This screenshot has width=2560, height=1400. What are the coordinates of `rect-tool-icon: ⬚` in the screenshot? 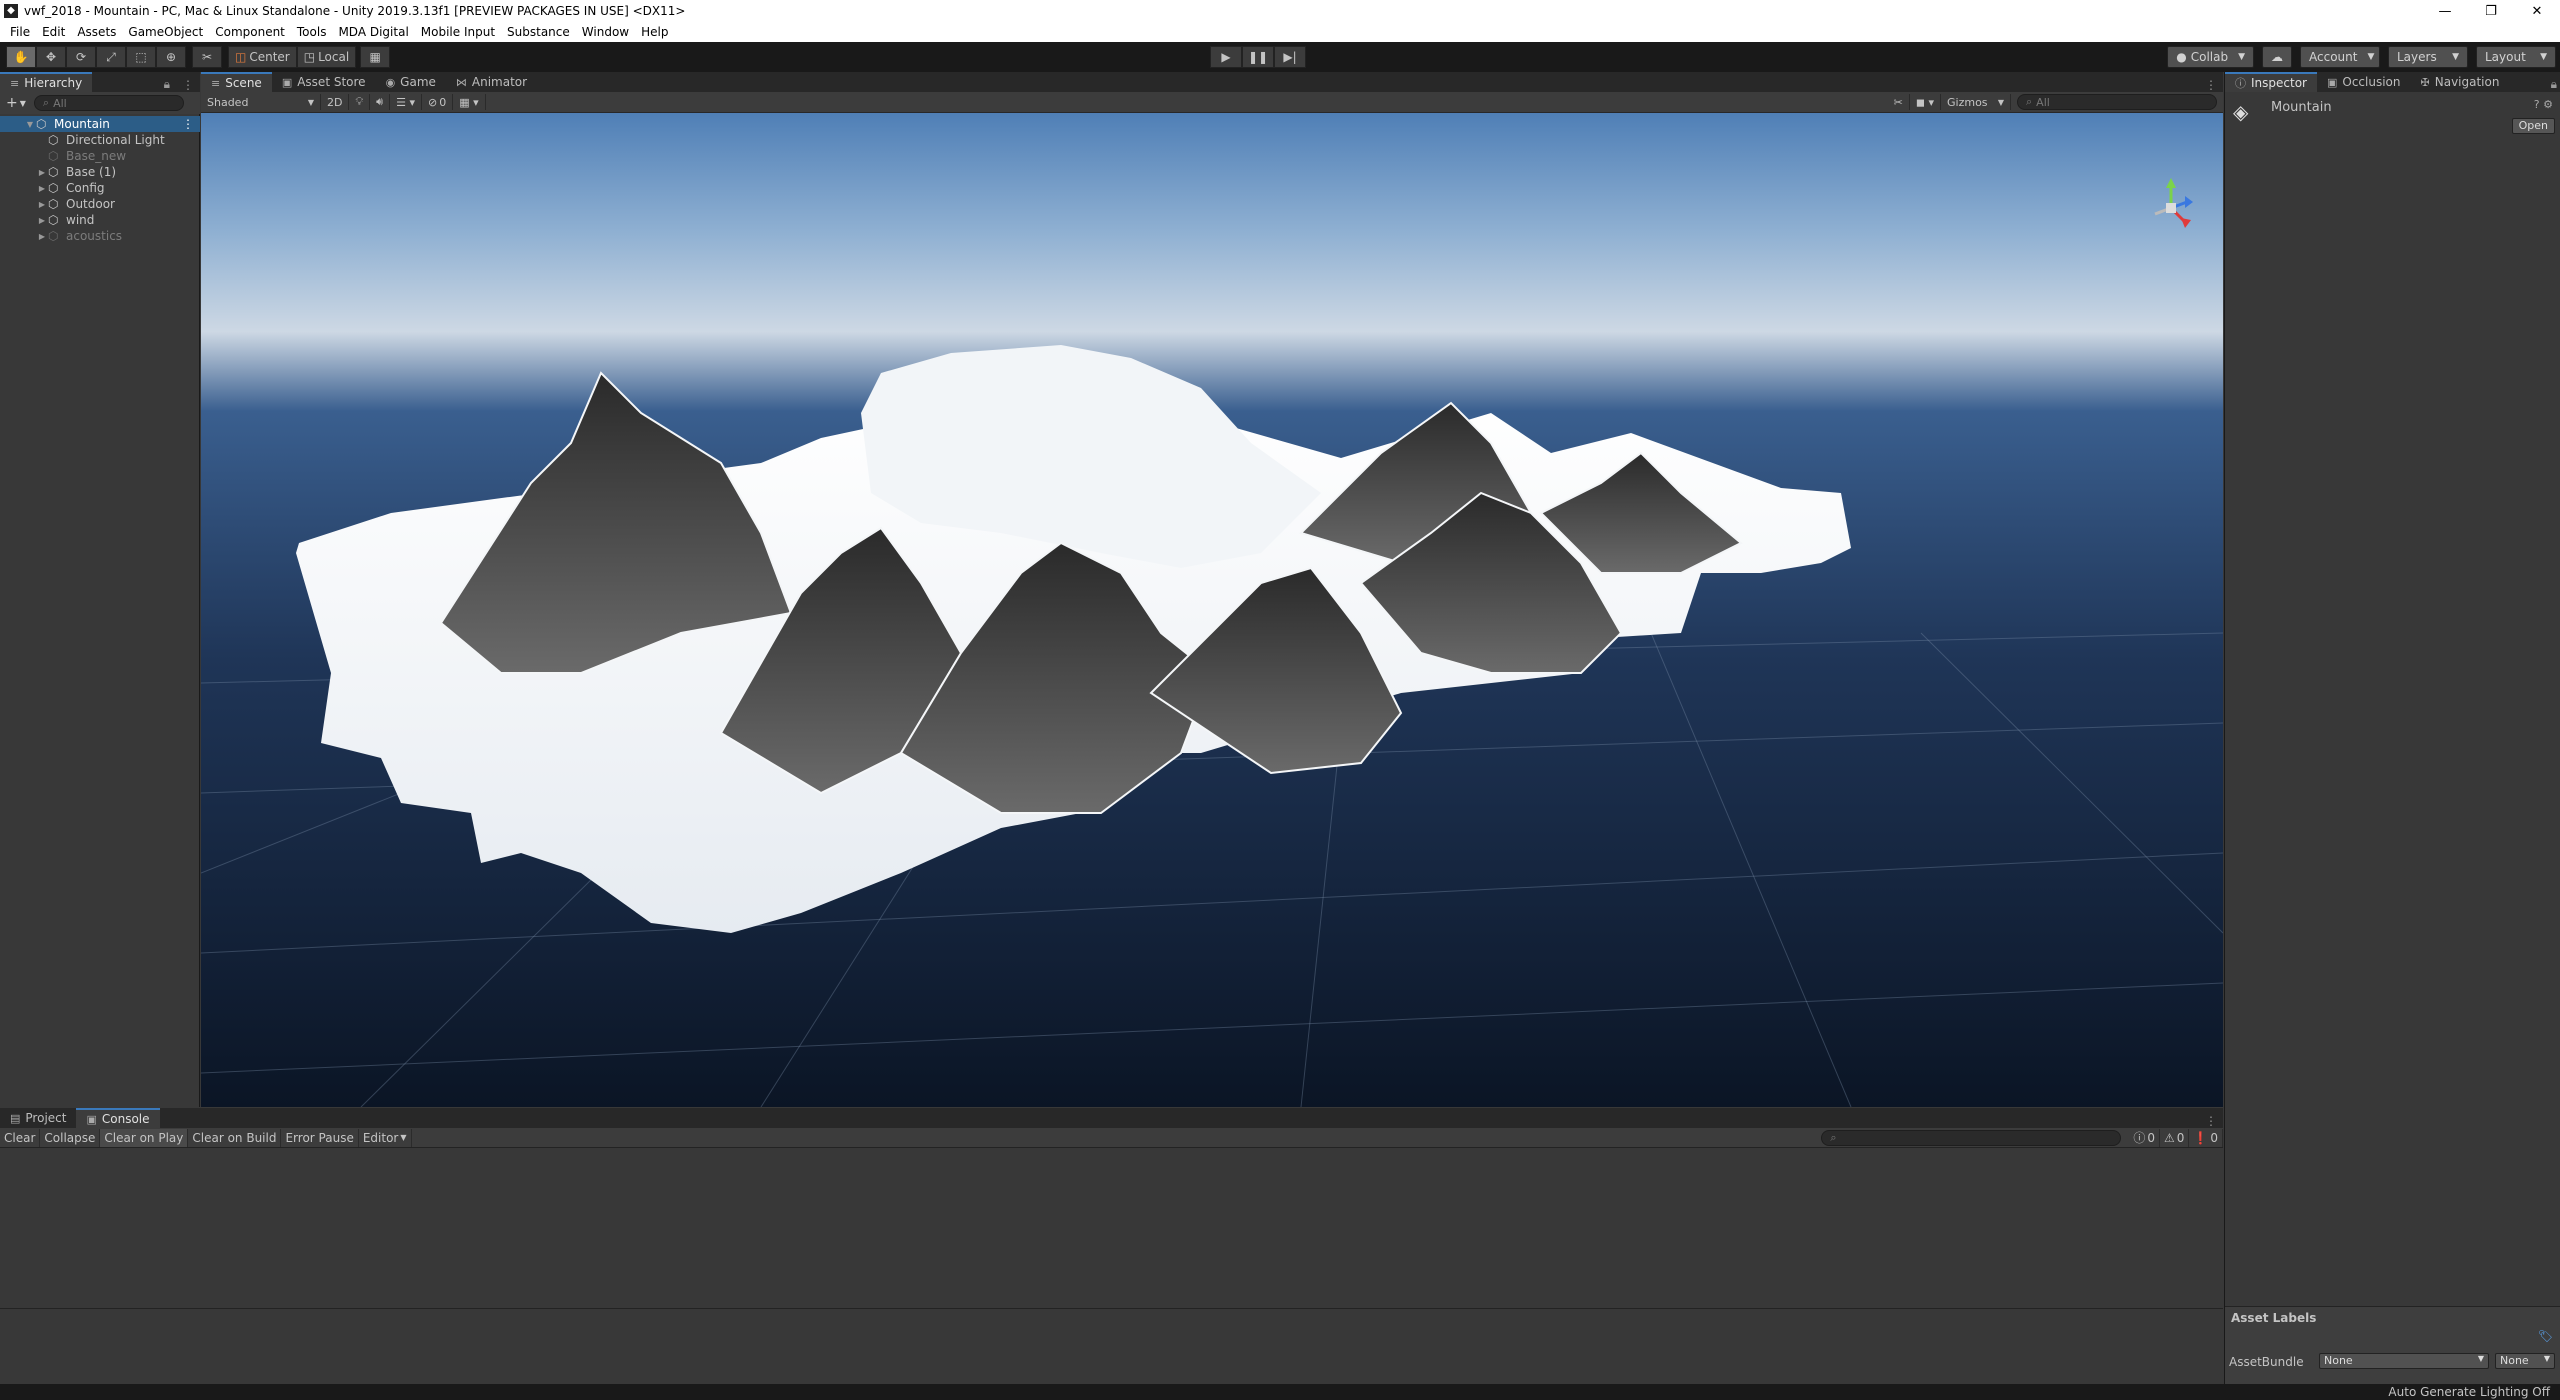 It's located at (141, 57).